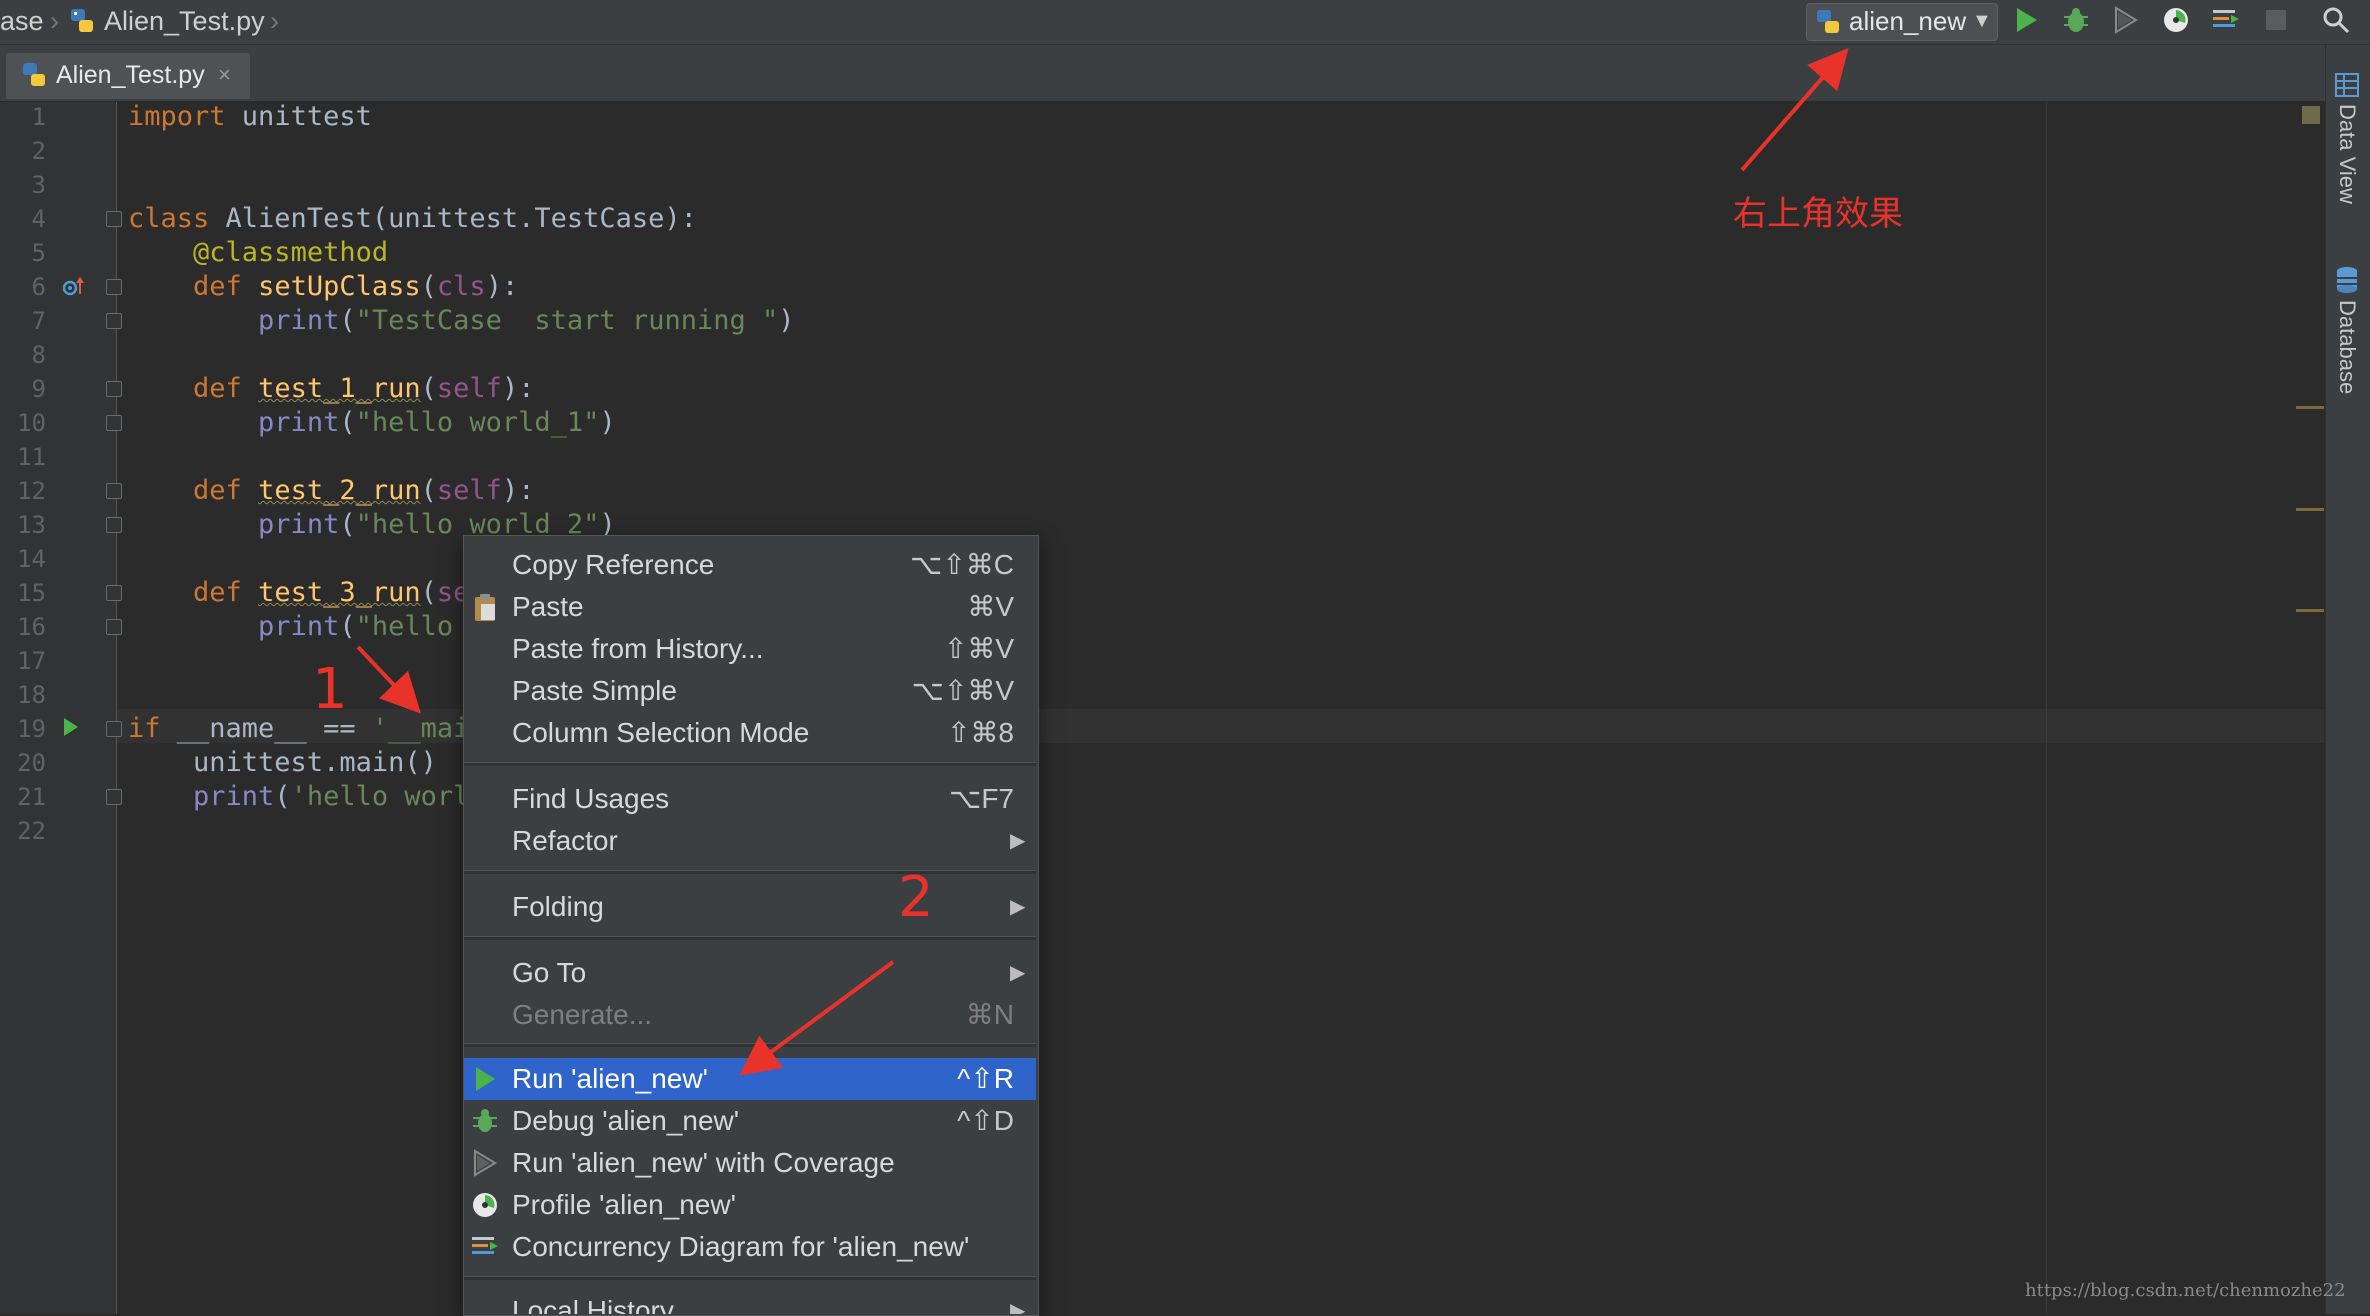  What do you see at coordinates (817, 1018) in the screenshot?
I see `arrow-to-run-item` at bounding box center [817, 1018].